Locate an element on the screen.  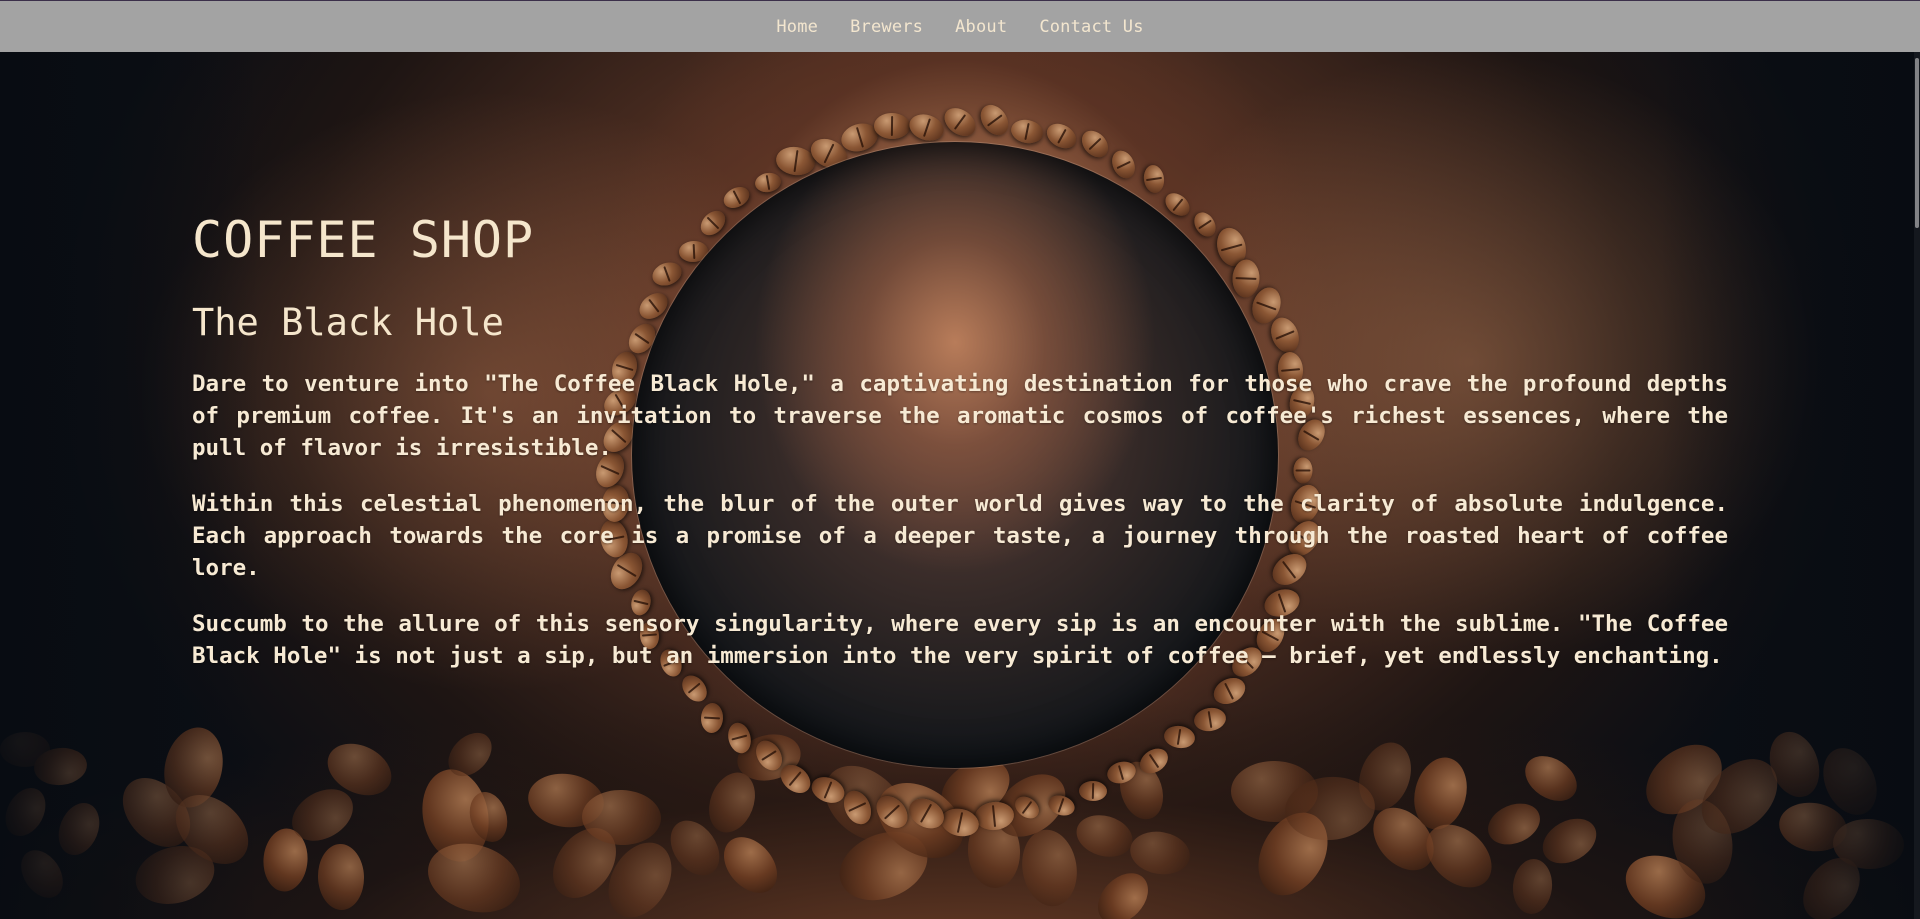
nav-link-about: About is located at coordinates (981, 27).